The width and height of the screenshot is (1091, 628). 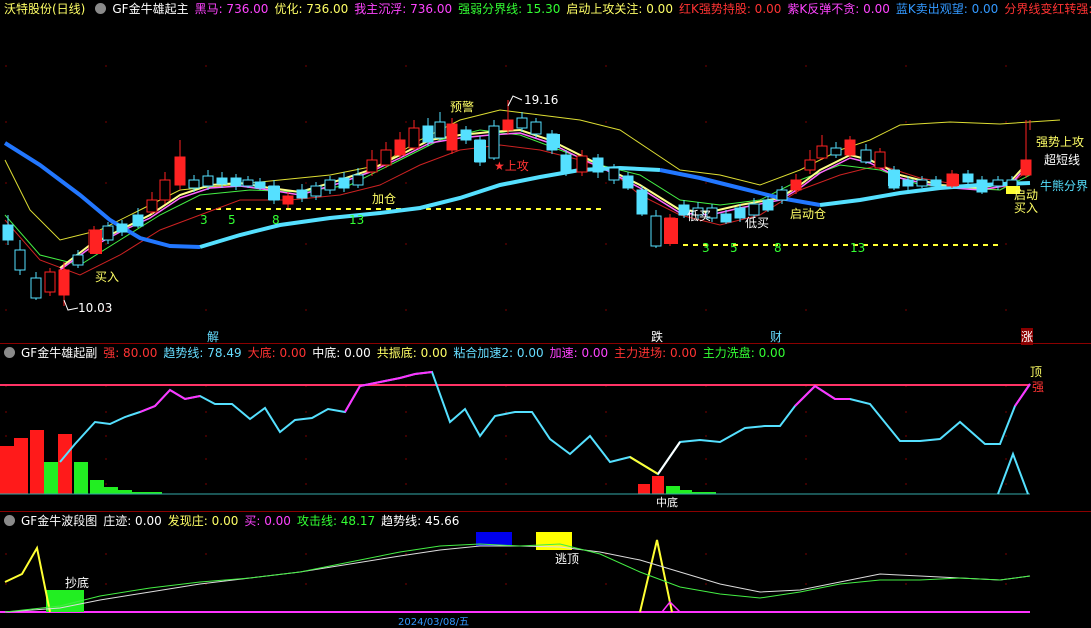 I want to click on trend-line-white, so click(x=517, y=579).